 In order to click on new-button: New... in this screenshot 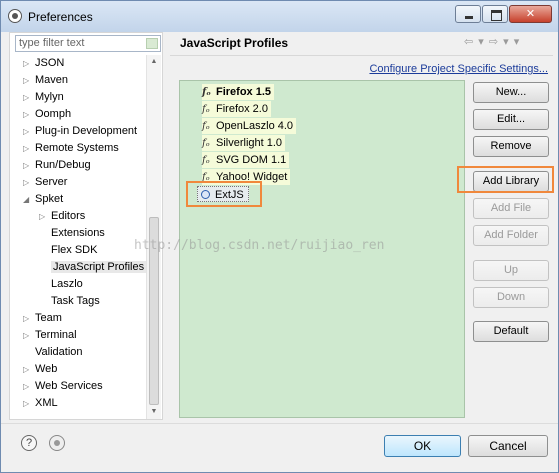, I will do `click(511, 92)`.